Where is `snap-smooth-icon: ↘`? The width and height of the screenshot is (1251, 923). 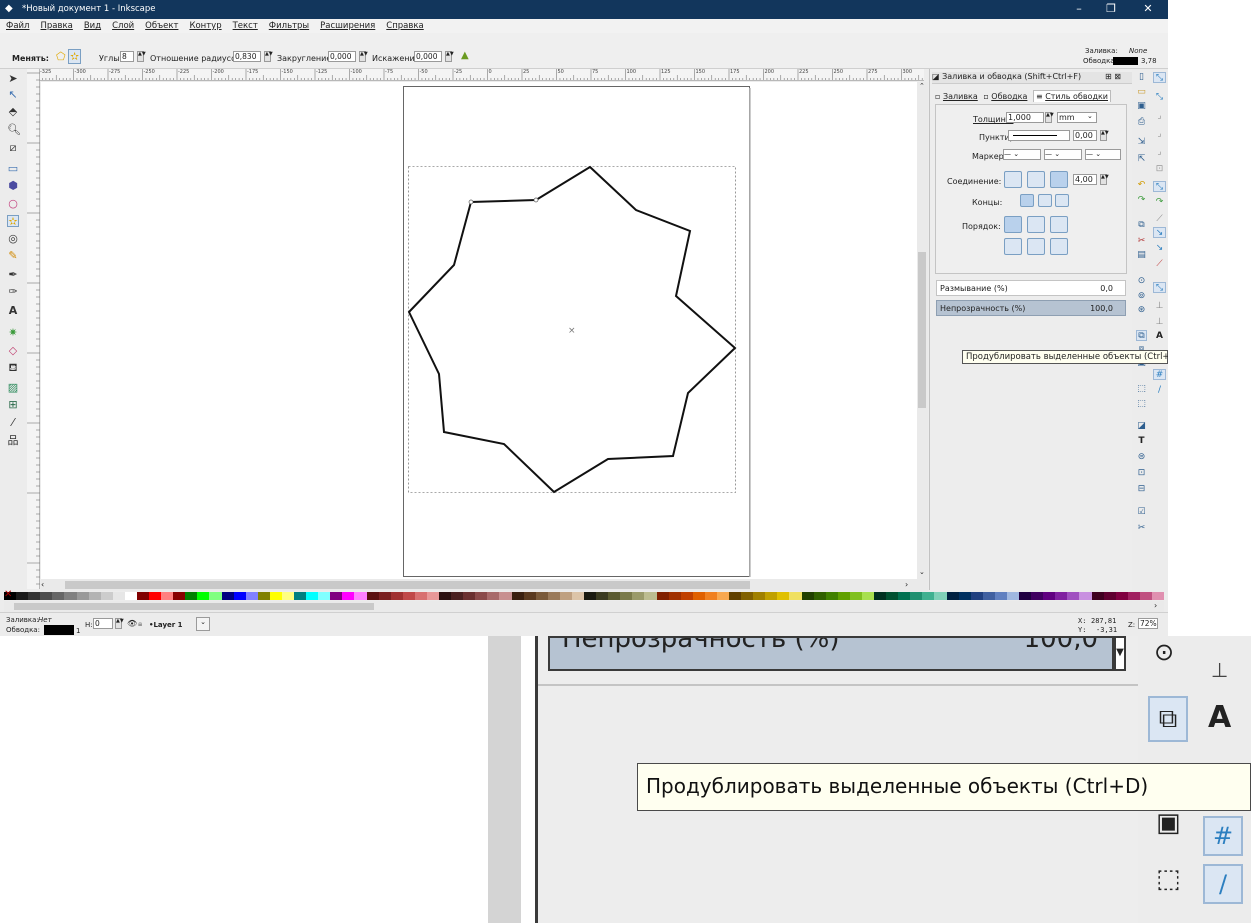
snap-smooth-icon: ↘ is located at coordinates (1159, 248).